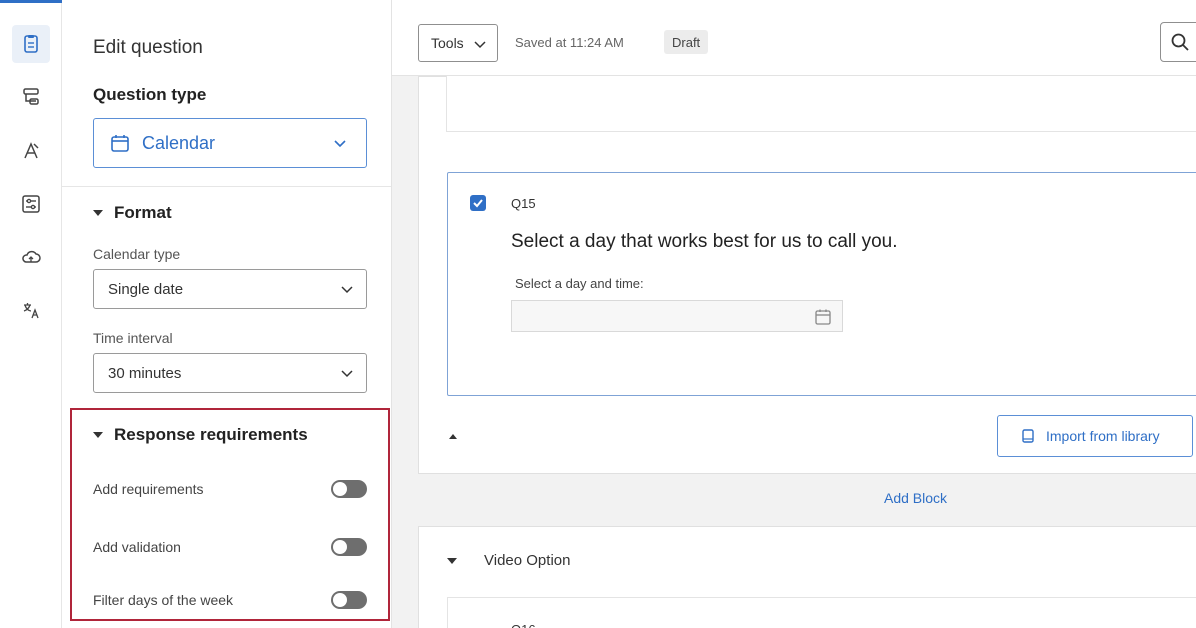 The image size is (1196, 628). What do you see at coordinates (230, 373) in the screenshot?
I see `time-interval-select: 30 minutes` at bounding box center [230, 373].